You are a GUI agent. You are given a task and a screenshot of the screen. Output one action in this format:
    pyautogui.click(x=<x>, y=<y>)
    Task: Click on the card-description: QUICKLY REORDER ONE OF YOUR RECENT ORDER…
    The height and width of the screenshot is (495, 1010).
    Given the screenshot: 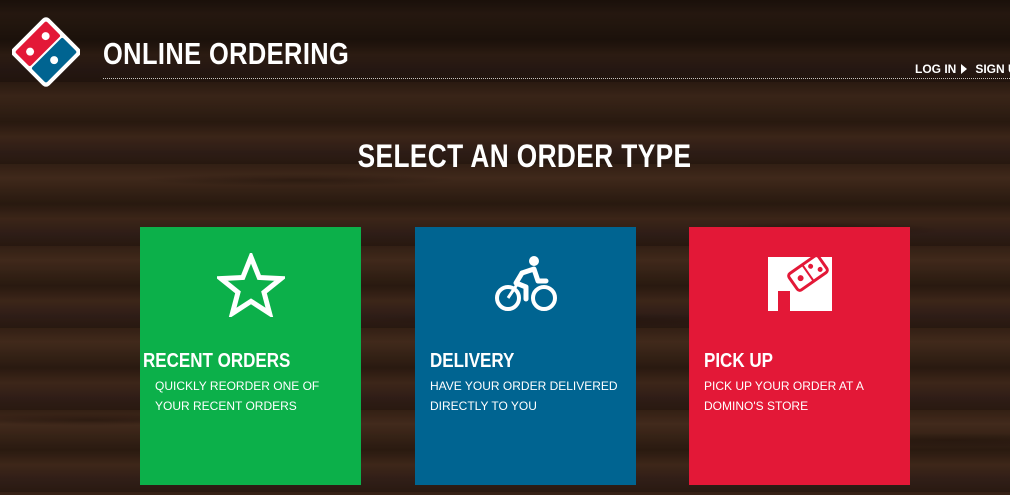 What is the action you would take?
    pyautogui.click(x=237, y=396)
    